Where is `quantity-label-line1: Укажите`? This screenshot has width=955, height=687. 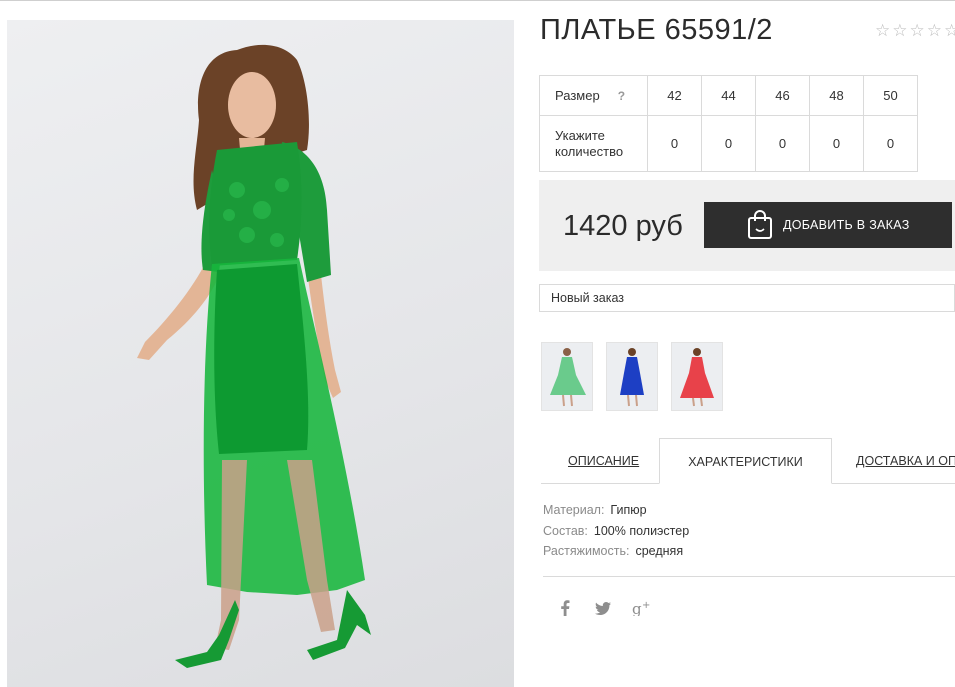
quantity-label-line1: Укажите is located at coordinates (580, 135).